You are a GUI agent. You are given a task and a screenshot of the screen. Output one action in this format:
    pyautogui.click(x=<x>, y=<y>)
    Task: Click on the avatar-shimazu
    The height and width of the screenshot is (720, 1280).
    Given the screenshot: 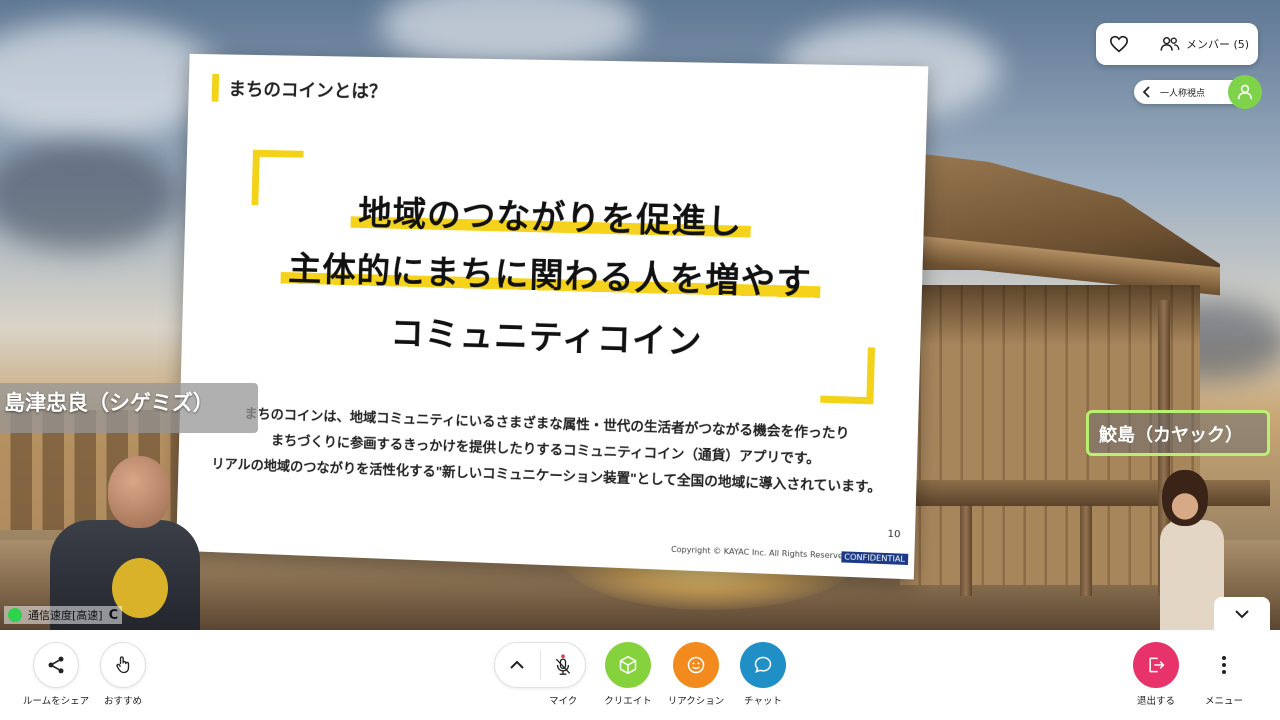 What is the action you would take?
    pyautogui.click(x=105, y=540)
    